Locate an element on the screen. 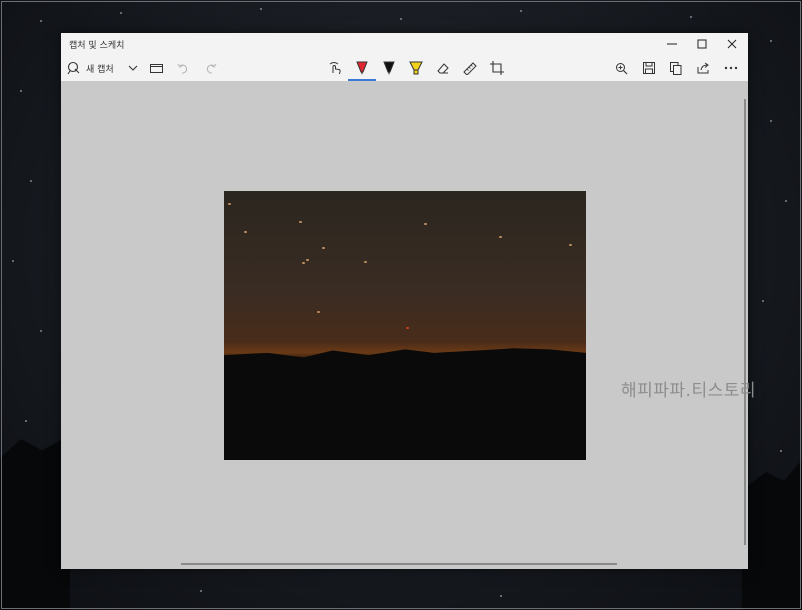  crop-icon is located at coordinates (497, 68).